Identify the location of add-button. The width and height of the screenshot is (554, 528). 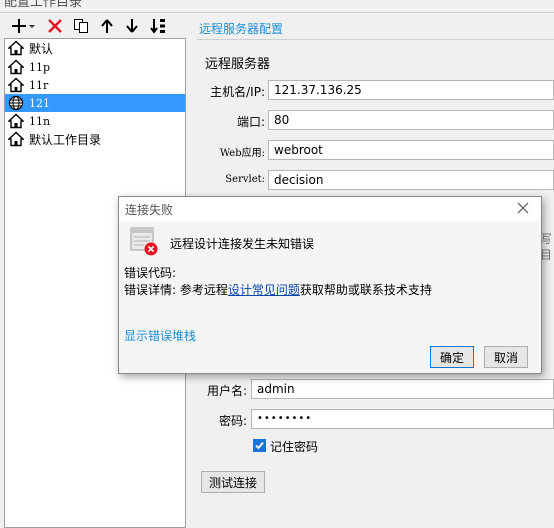
(23, 26).